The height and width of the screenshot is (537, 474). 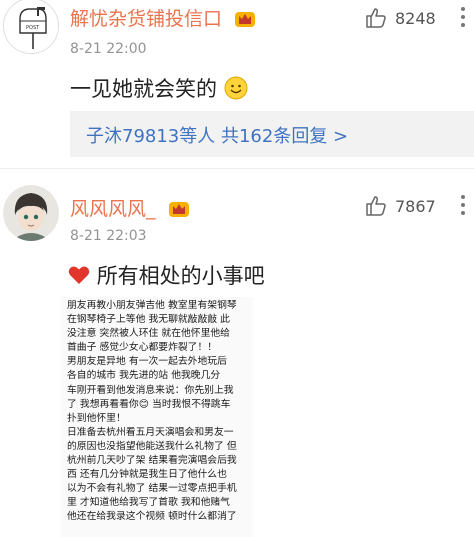 What do you see at coordinates (144, 376) in the screenshot?
I see `comment-image-line: 各自的城市 我先进的站 他我晚几分` at bounding box center [144, 376].